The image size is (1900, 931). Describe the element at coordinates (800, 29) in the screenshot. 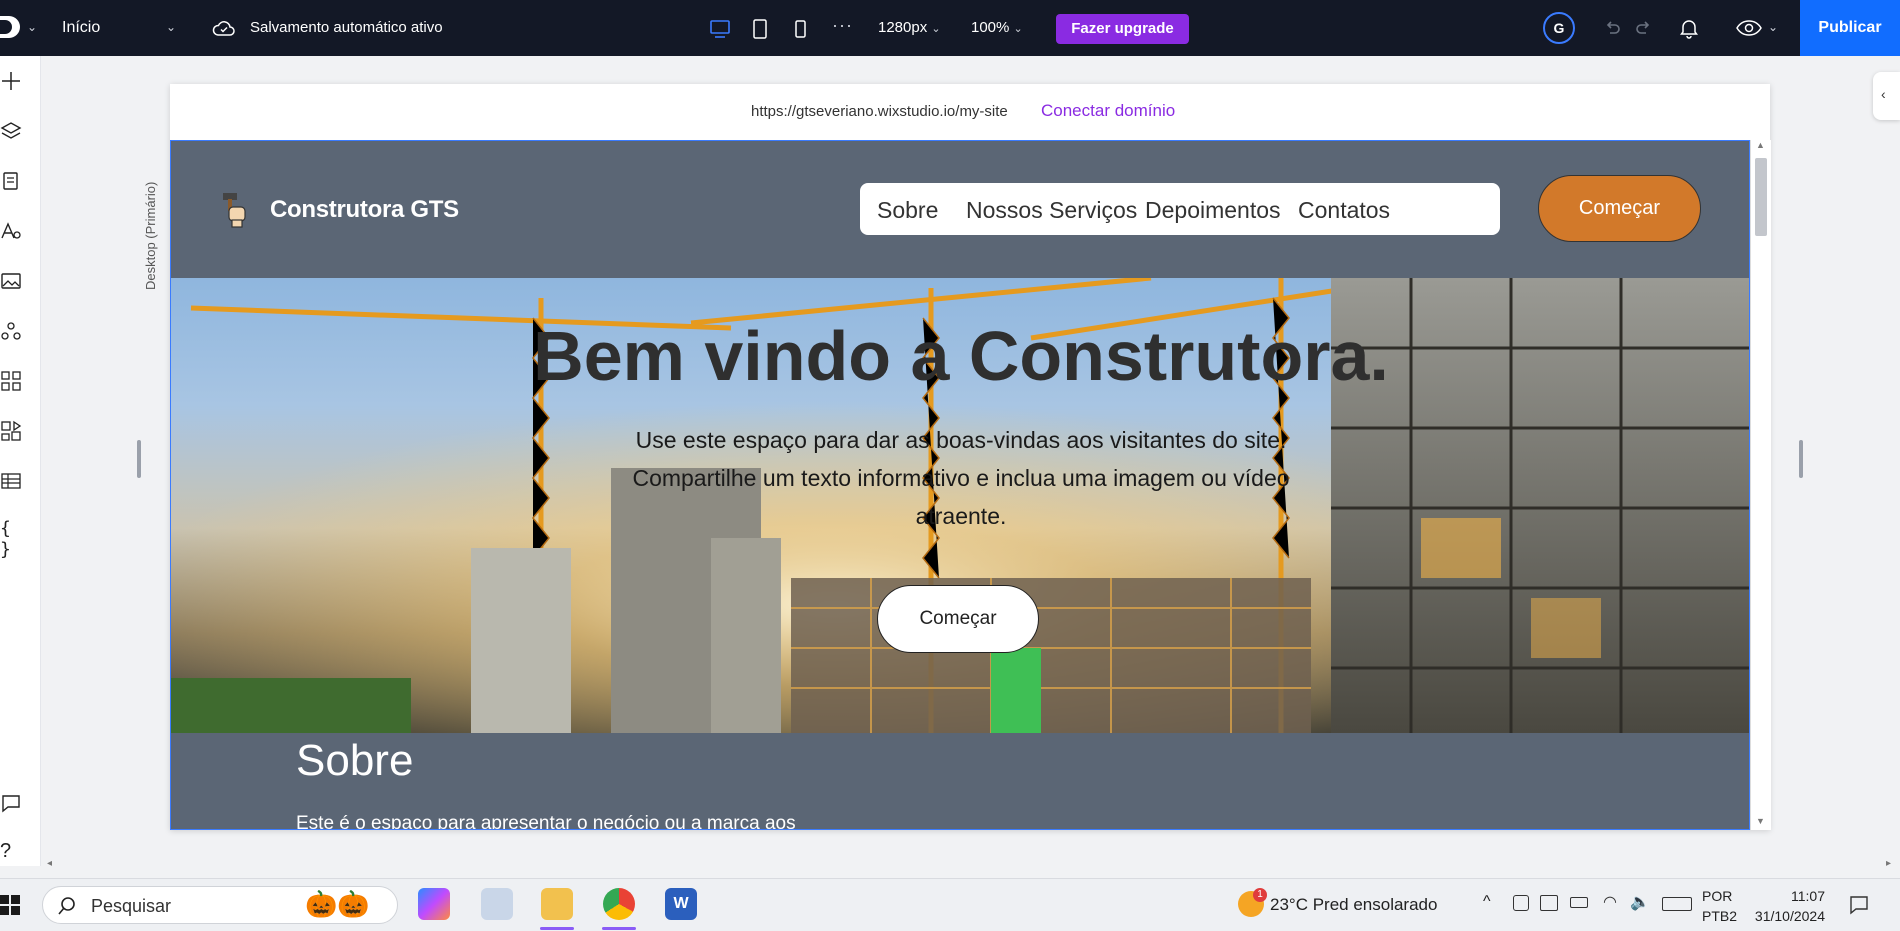

I see `mobile-view-icon` at that location.